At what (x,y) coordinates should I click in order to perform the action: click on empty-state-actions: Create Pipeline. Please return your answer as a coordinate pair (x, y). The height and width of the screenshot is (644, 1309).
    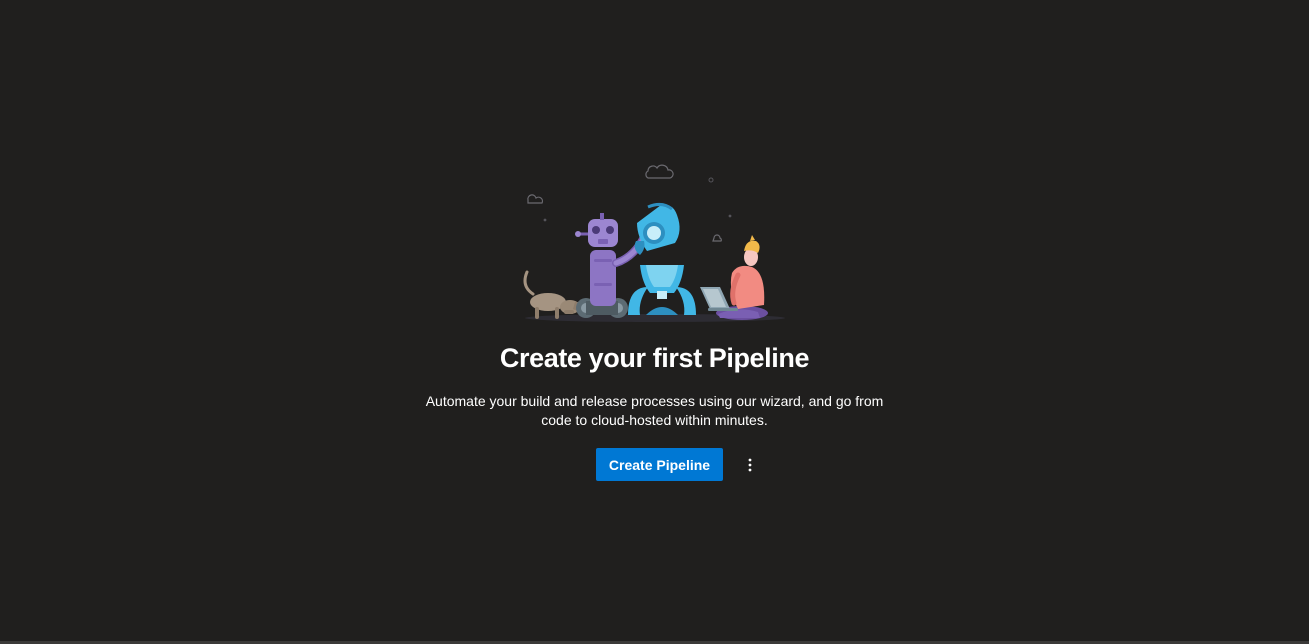
    Looking at the image, I should click on (678, 464).